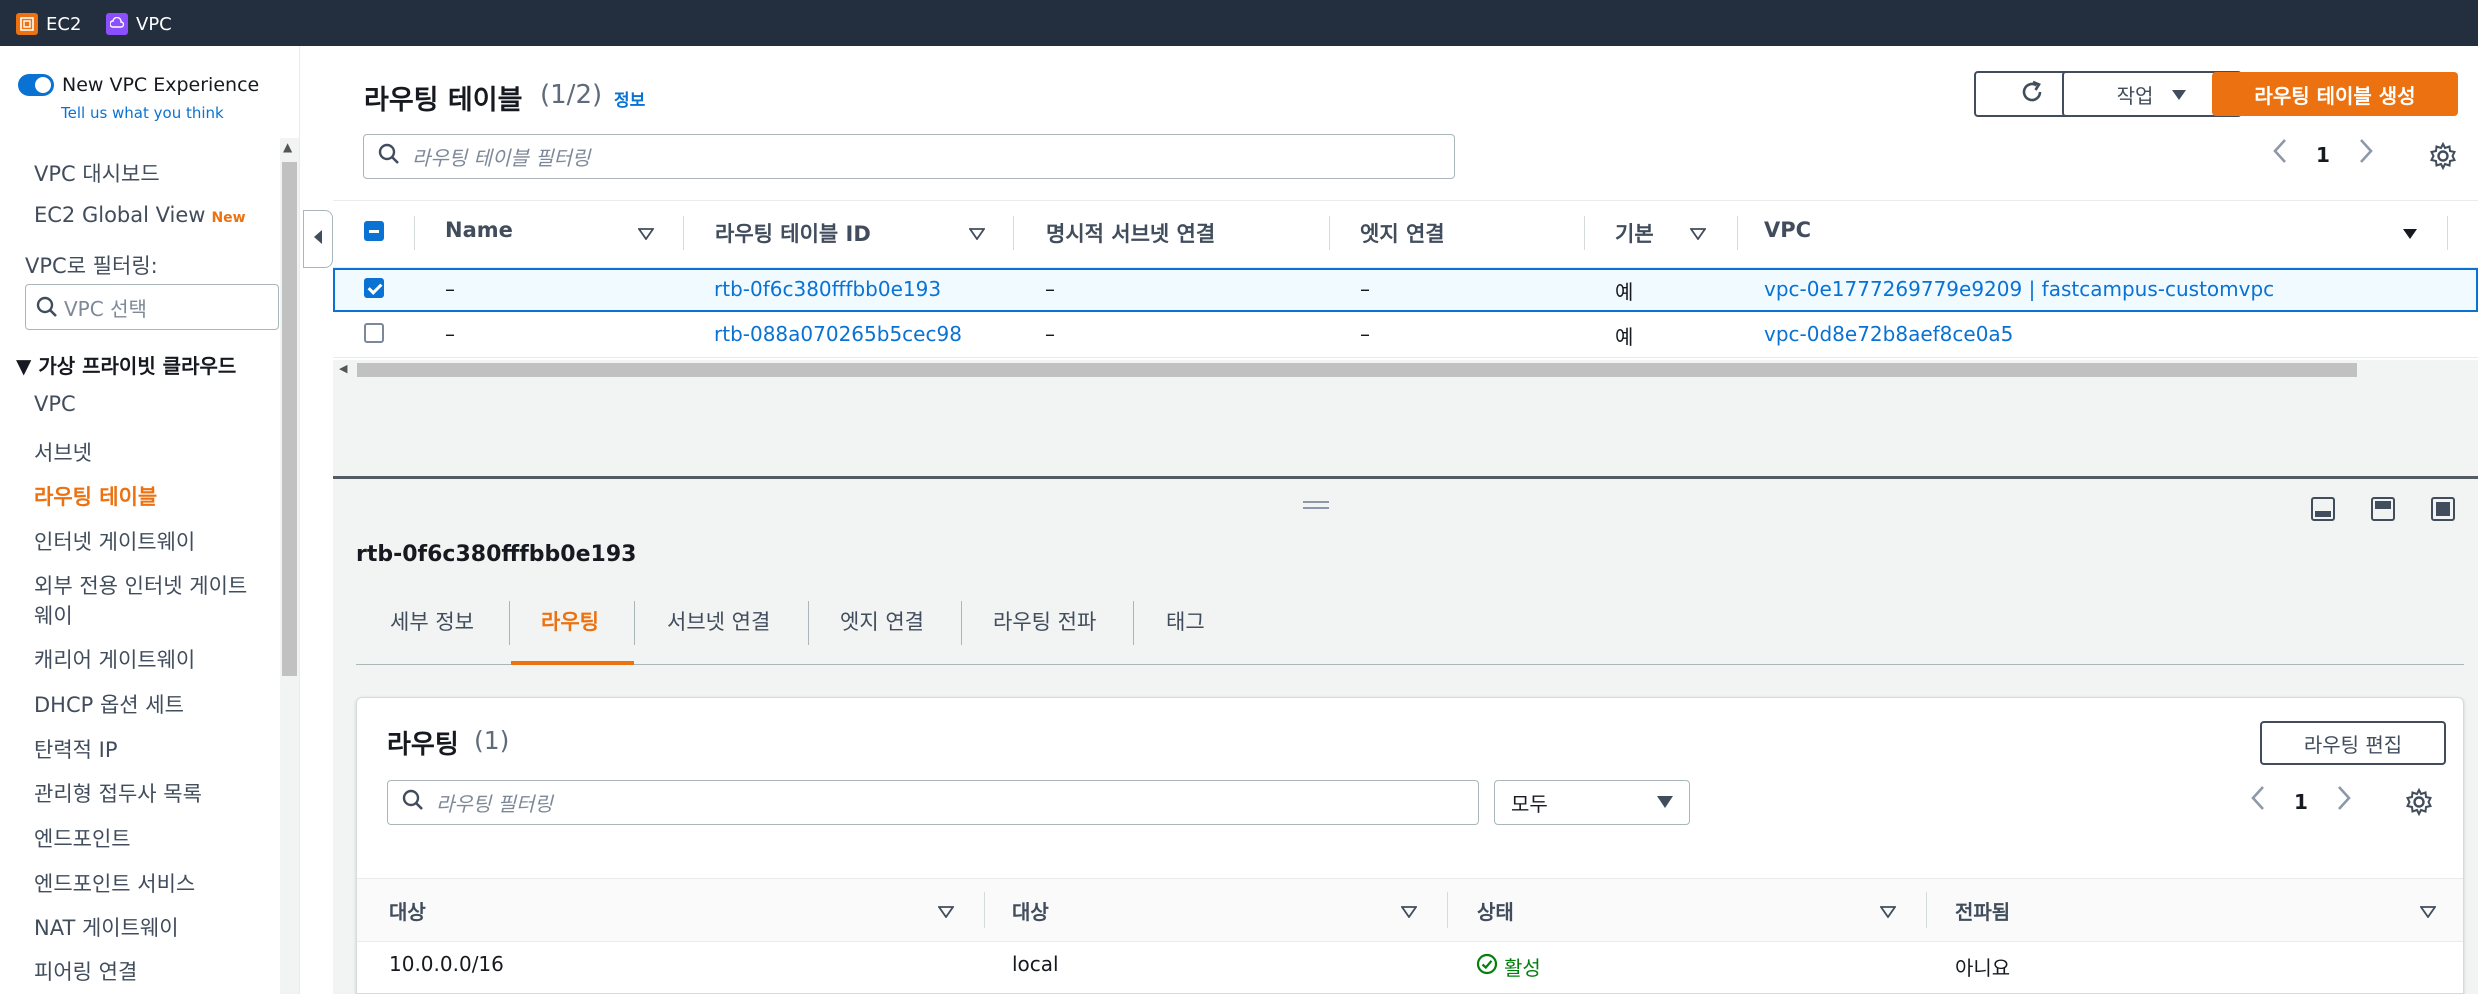 The height and width of the screenshot is (994, 2478). I want to click on tab-routes: 라우팅, so click(570, 621).